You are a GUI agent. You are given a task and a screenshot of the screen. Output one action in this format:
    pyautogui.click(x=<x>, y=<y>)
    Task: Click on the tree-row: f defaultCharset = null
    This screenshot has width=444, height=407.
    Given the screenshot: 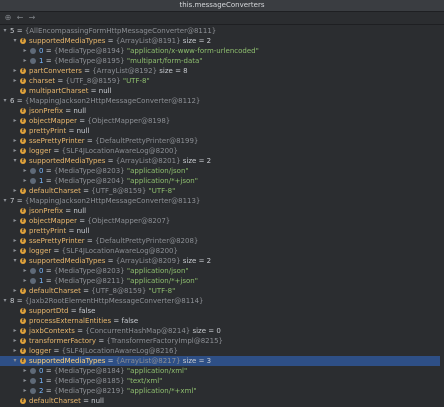 What is the action you would take?
    pyautogui.click(x=222, y=401)
    